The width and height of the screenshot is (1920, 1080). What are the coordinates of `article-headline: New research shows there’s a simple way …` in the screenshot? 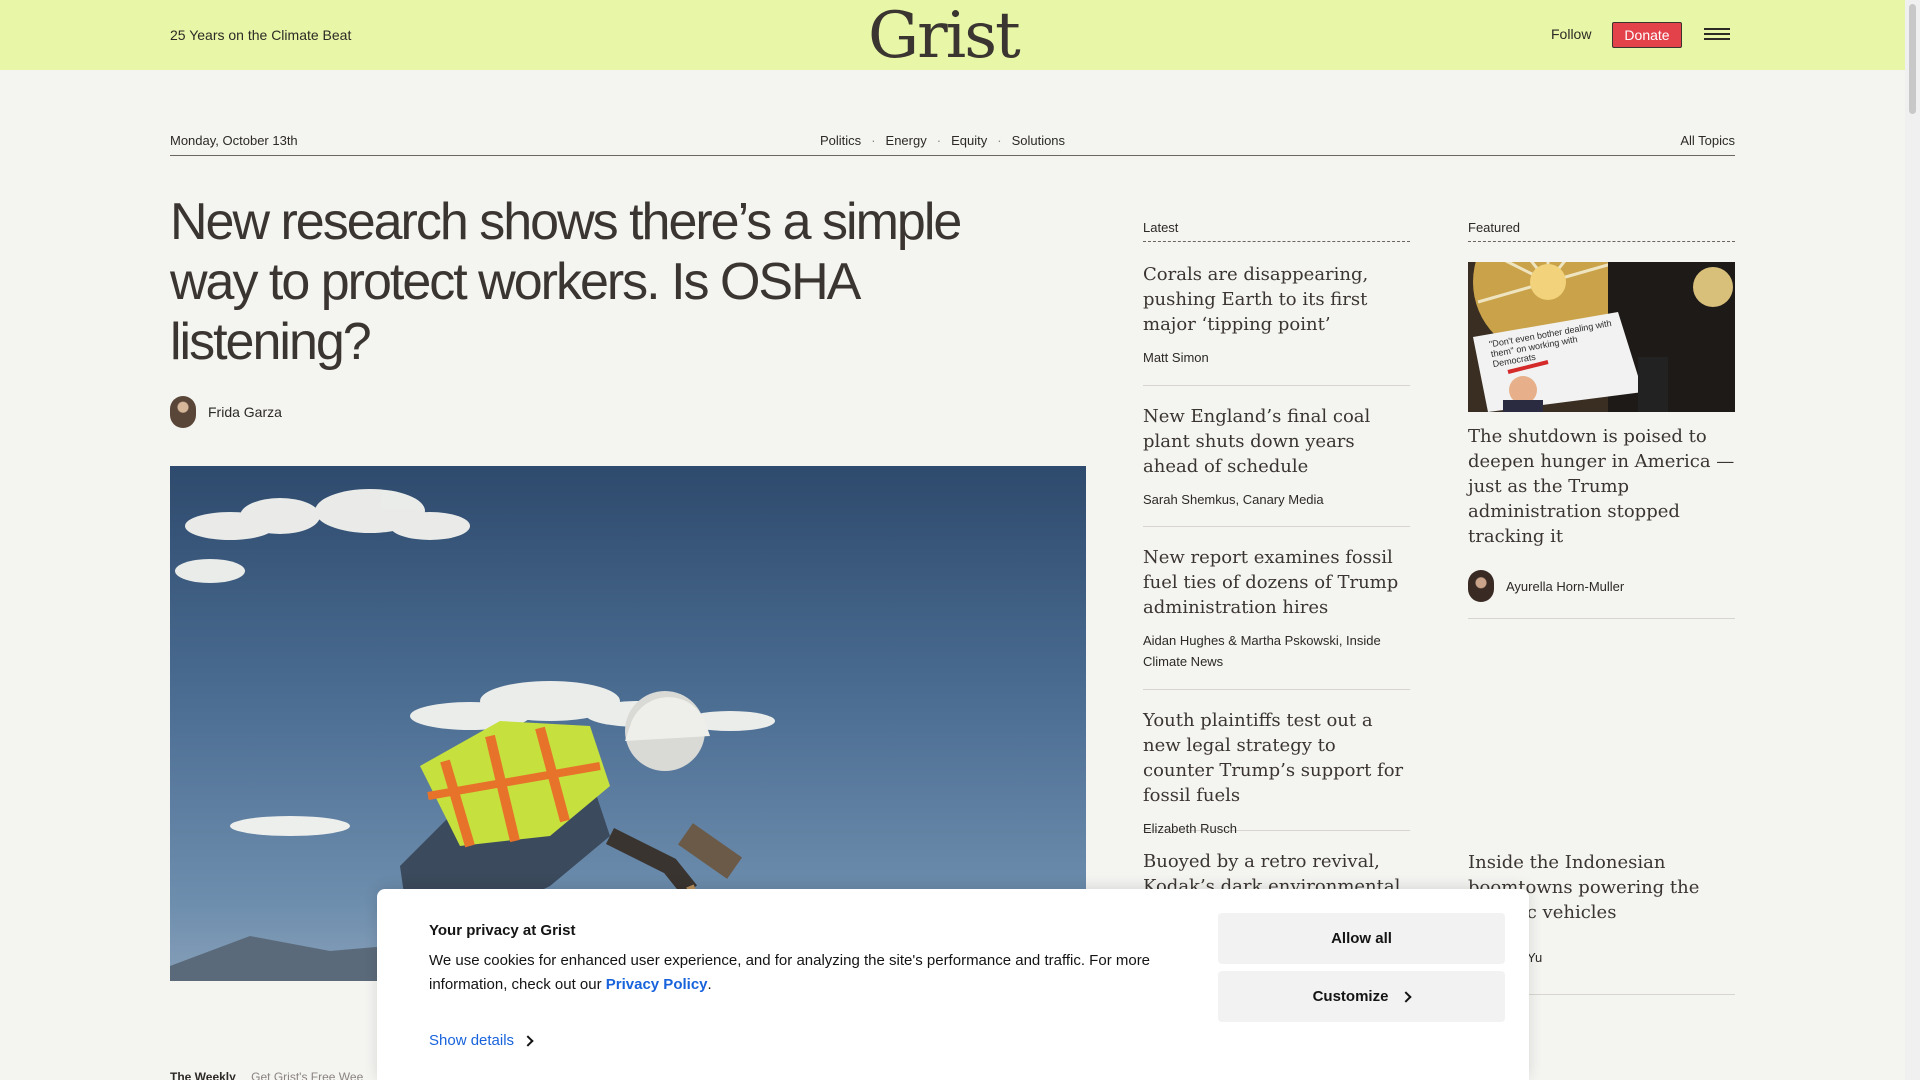 It's located at (566, 282).